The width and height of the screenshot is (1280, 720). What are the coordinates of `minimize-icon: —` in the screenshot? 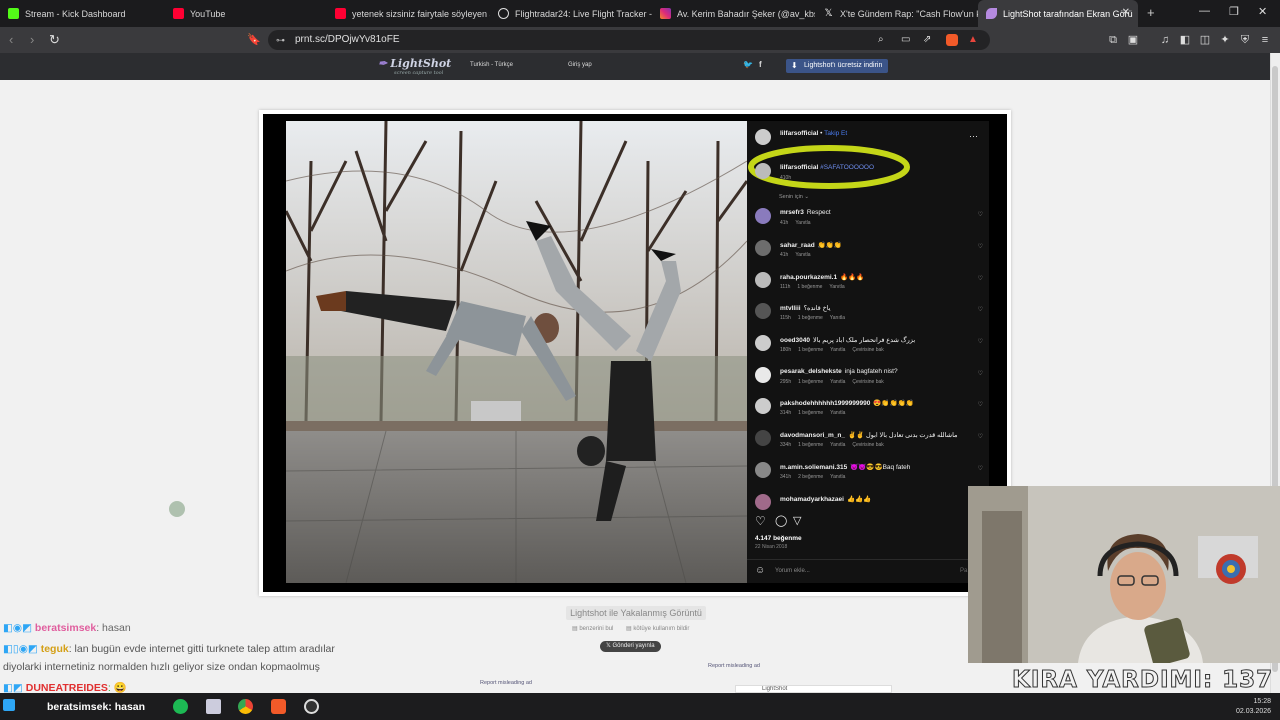 It's located at (1204, 11).